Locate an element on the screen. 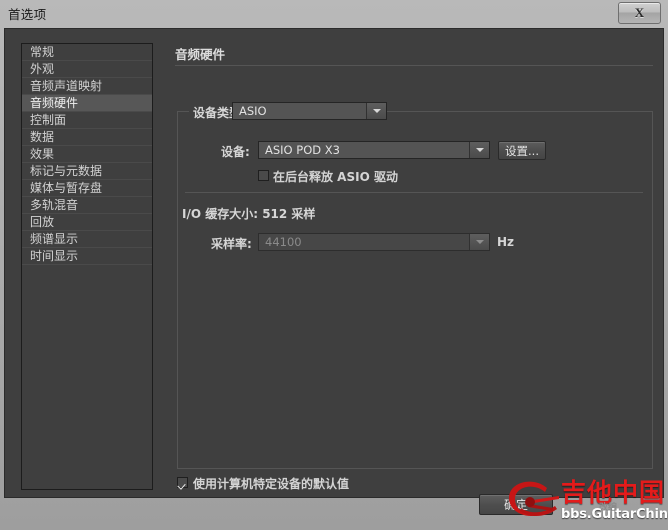  watermark-sub: 改编 is located at coordinates (608, 508).